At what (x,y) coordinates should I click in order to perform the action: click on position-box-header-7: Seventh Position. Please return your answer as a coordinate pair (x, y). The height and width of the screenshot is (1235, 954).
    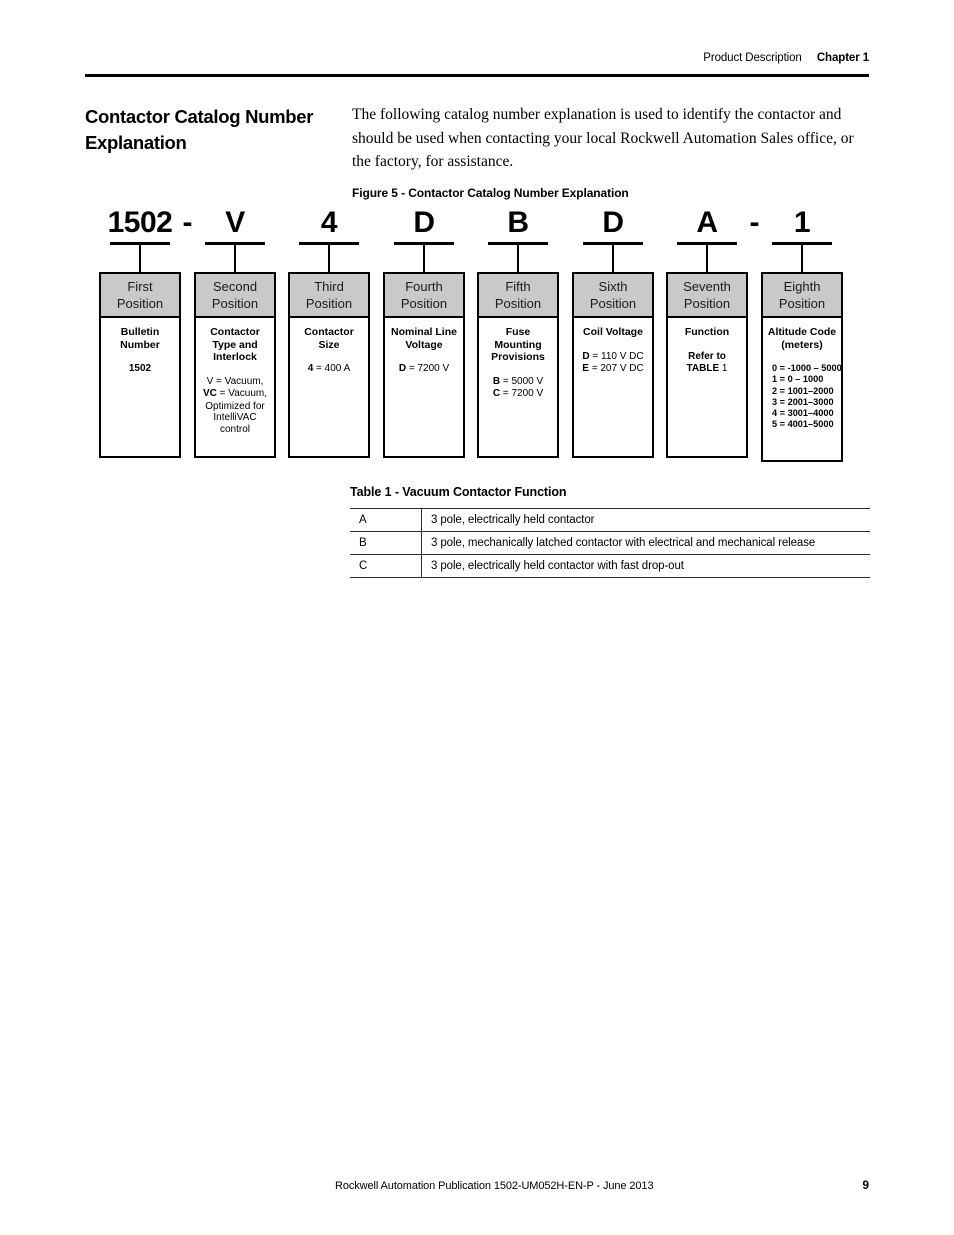
    Looking at the image, I should click on (707, 296).